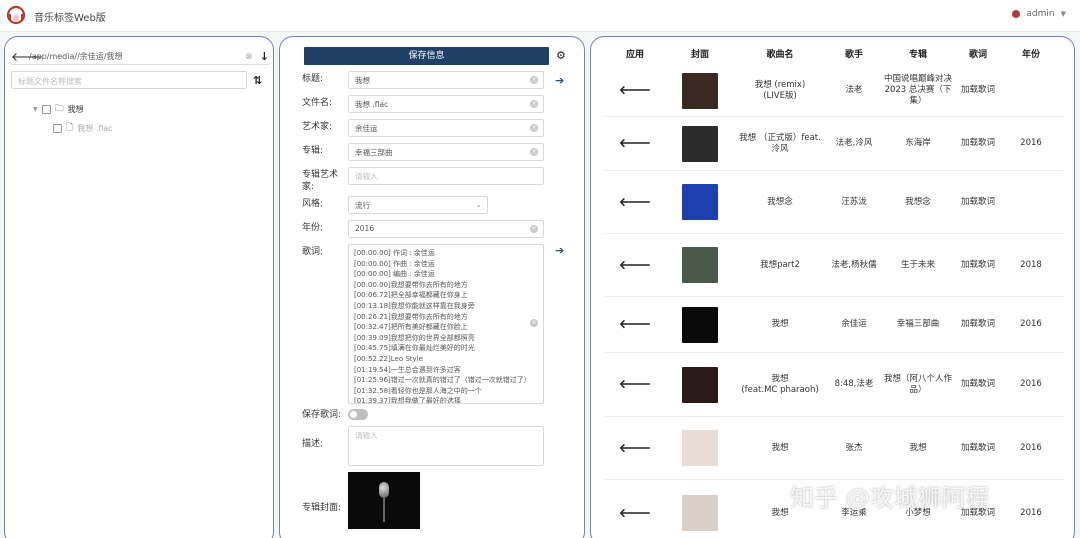 The height and width of the screenshot is (538, 1080). I want to click on lyrics-label: 歌词:, so click(313, 252).